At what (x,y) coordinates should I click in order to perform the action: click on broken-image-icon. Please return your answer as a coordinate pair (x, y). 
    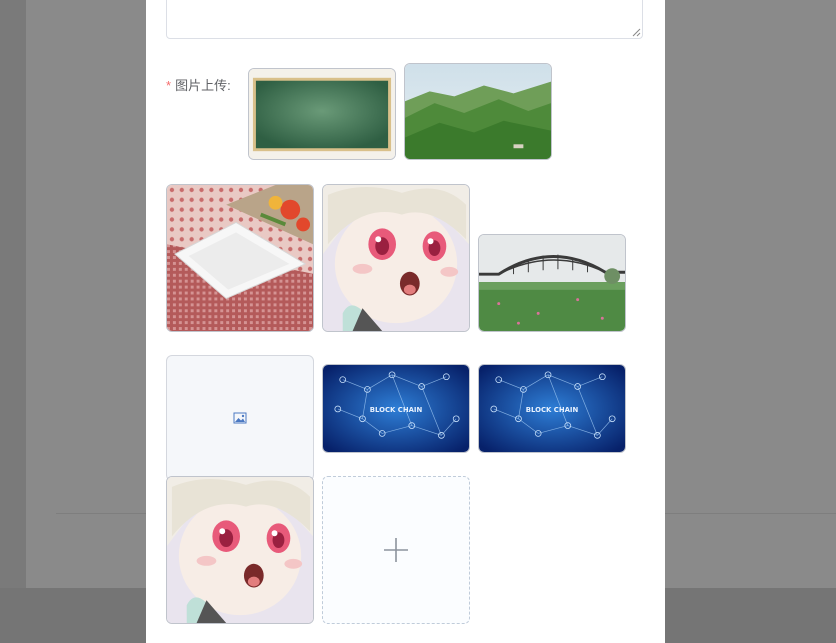
    Looking at the image, I should click on (240, 418).